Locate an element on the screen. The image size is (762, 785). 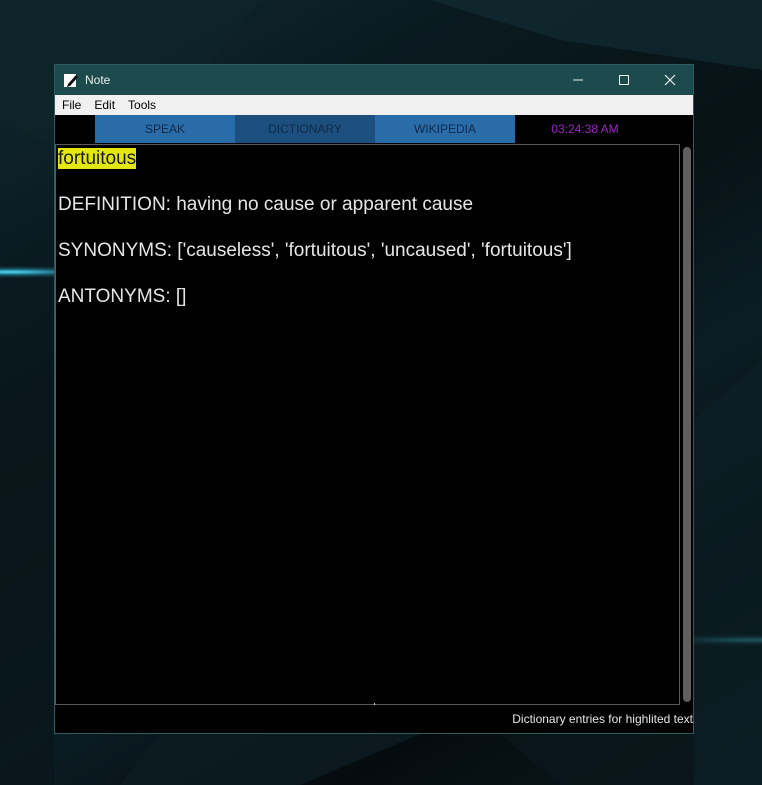
minimize-button is located at coordinates (578, 80).